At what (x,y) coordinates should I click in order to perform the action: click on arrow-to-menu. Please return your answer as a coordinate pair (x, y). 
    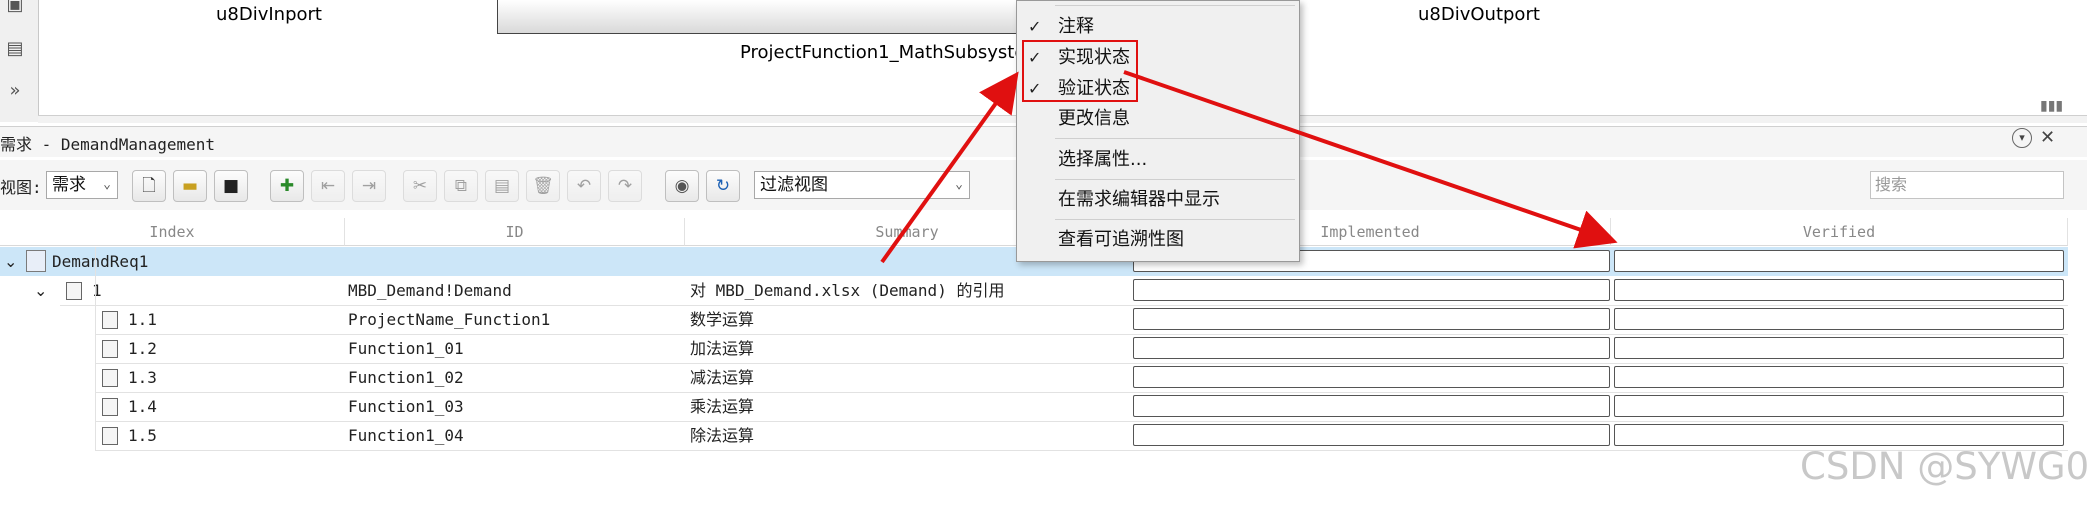
    Looking at the image, I should click on (949, 167).